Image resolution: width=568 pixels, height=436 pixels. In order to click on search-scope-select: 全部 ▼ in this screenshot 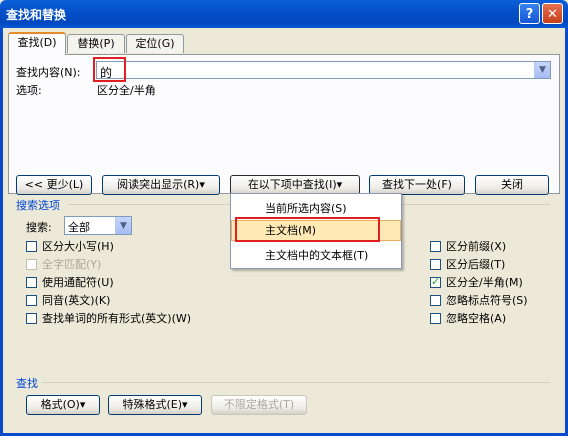, I will do `click(98, 225)`.